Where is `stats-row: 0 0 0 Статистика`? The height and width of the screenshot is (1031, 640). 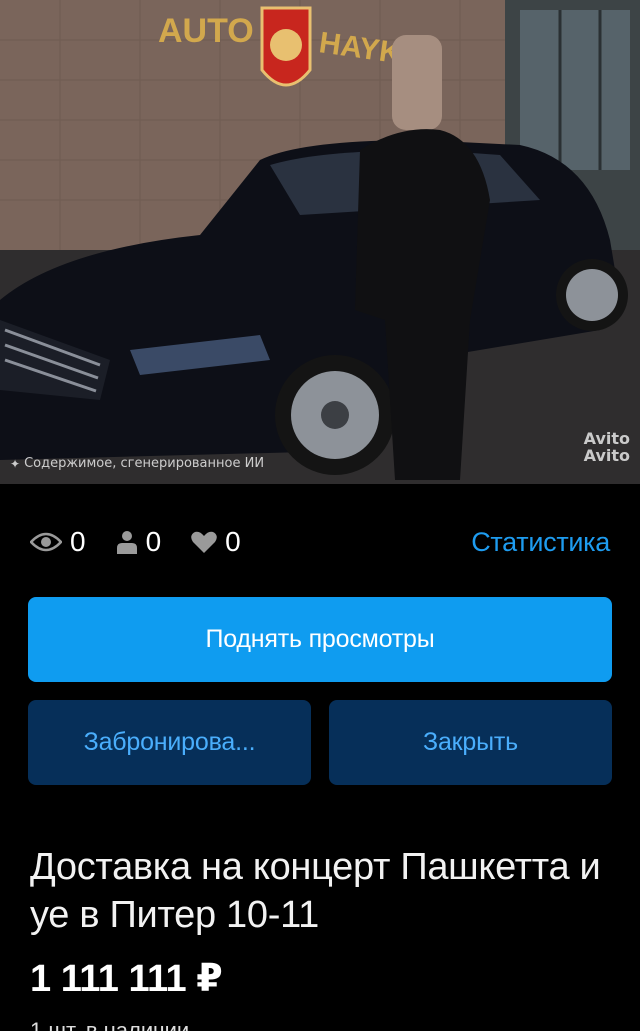 stats-row: 0 0 0 Статистика is located at coordinates (320, 542).